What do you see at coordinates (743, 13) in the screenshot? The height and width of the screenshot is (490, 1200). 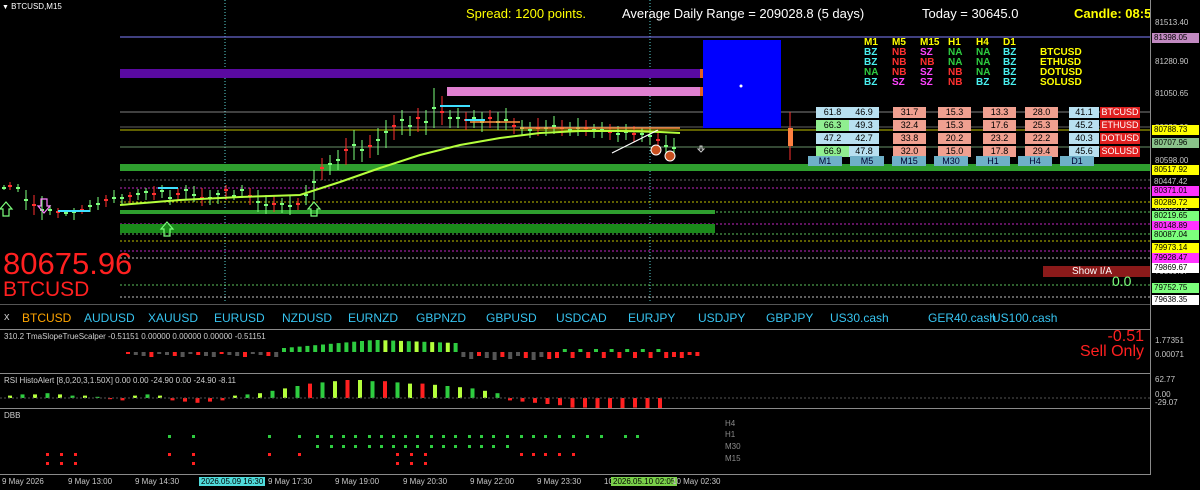 I see `adr-label: Average Daily Range = 209028.8 (5 days)` at bounding box center [743, 13].